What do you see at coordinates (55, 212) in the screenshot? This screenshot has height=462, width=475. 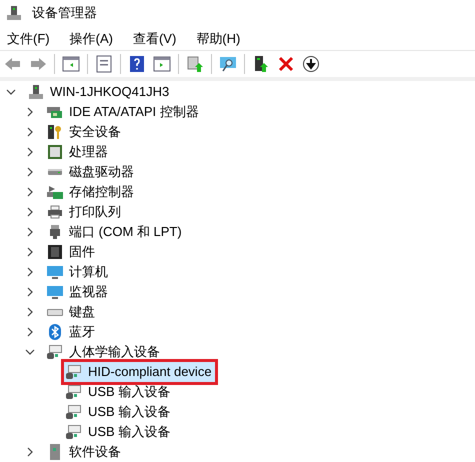 I see `printer-icon` at bounding box center [55, 212].